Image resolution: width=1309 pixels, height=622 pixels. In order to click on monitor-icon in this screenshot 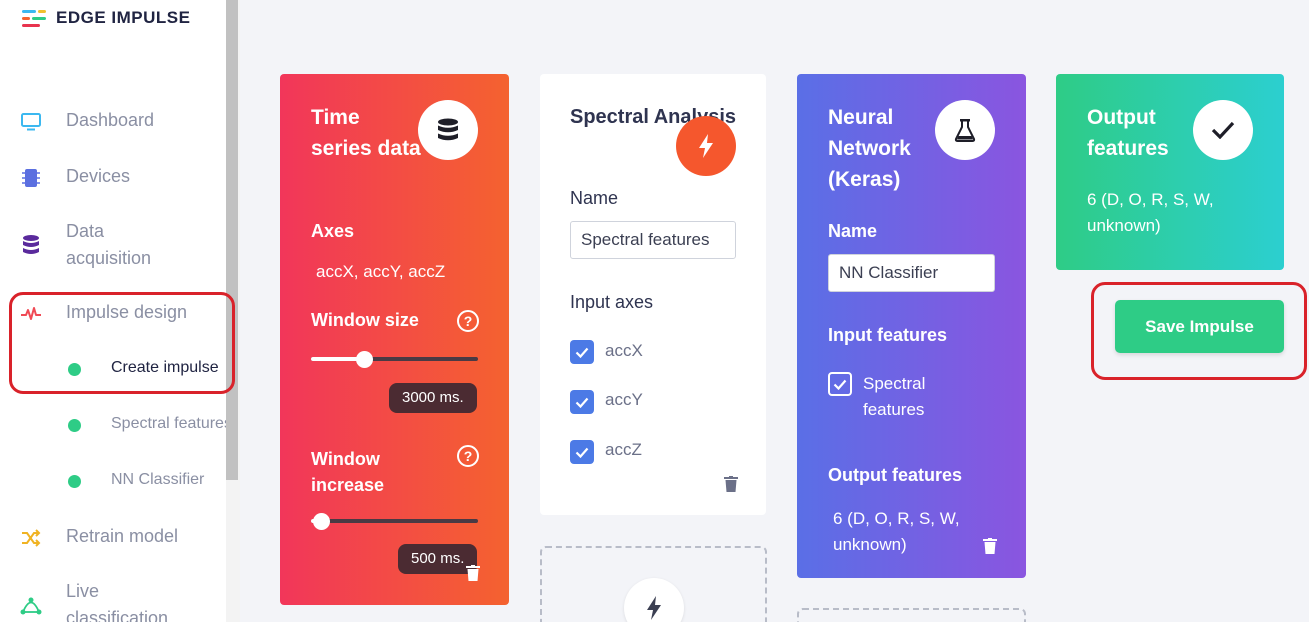, I will do `click(31, 122)`.